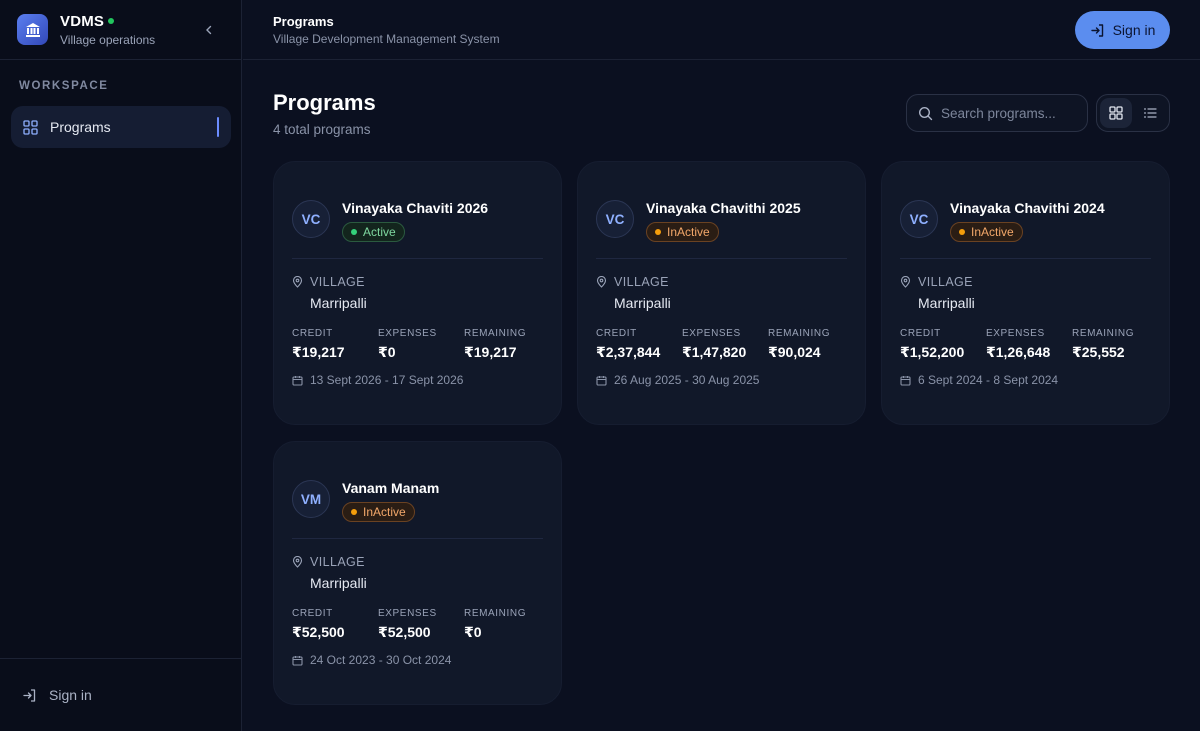 This screenshot has width=1200, height=731. What do you see at coordinates (111, 21) in the screenshot?
I see `online-status-dot` at bounding box center [111, 21].